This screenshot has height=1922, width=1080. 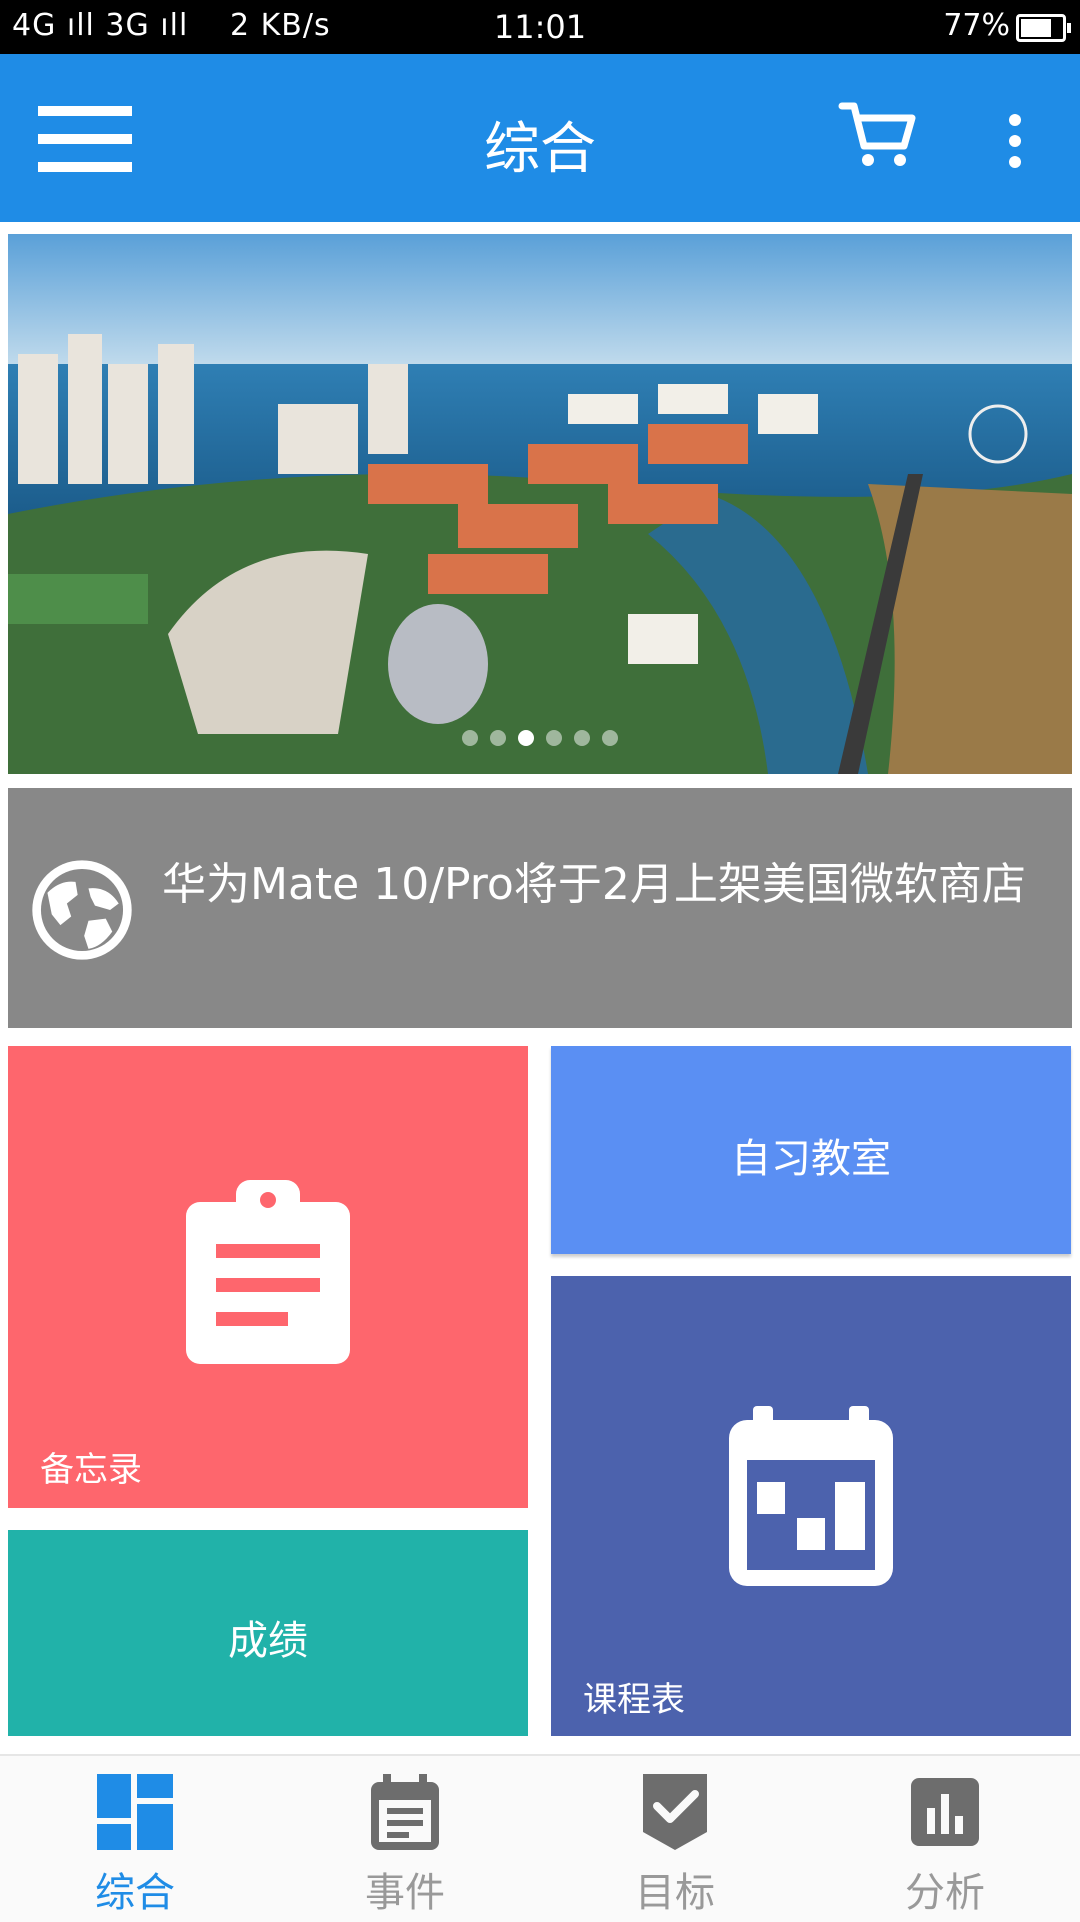 What do you see at coordinates (268, 1641) in the screenshot?
I see `grades-label: 成绩` at bounding box center [268, 1641].